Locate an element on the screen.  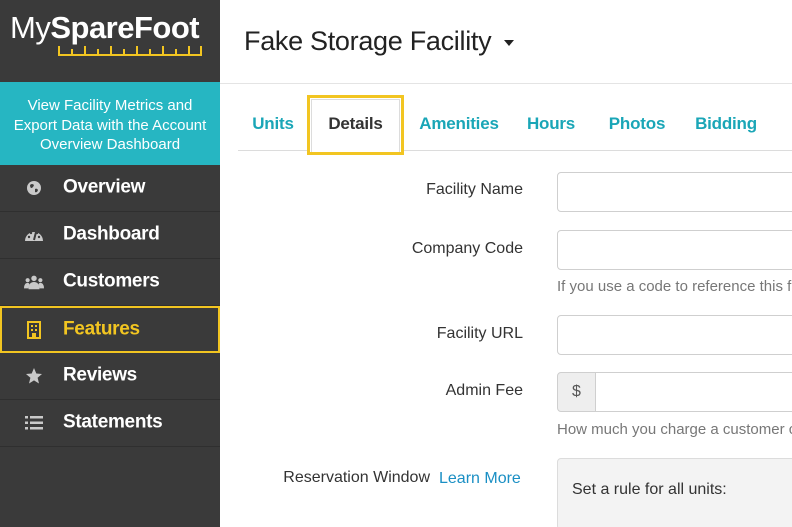
page-header: Fake Storage Facility is located at coordinates (506, 42).